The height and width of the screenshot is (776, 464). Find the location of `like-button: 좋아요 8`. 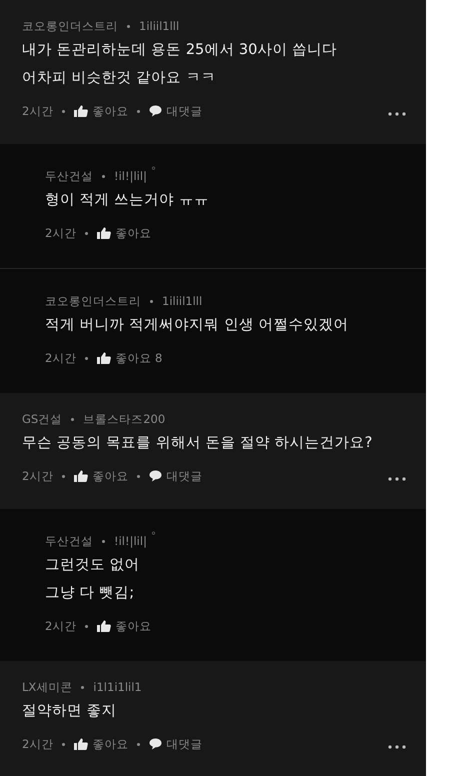

like-button: 좋아요 8 is located at coordinates (138, 358).